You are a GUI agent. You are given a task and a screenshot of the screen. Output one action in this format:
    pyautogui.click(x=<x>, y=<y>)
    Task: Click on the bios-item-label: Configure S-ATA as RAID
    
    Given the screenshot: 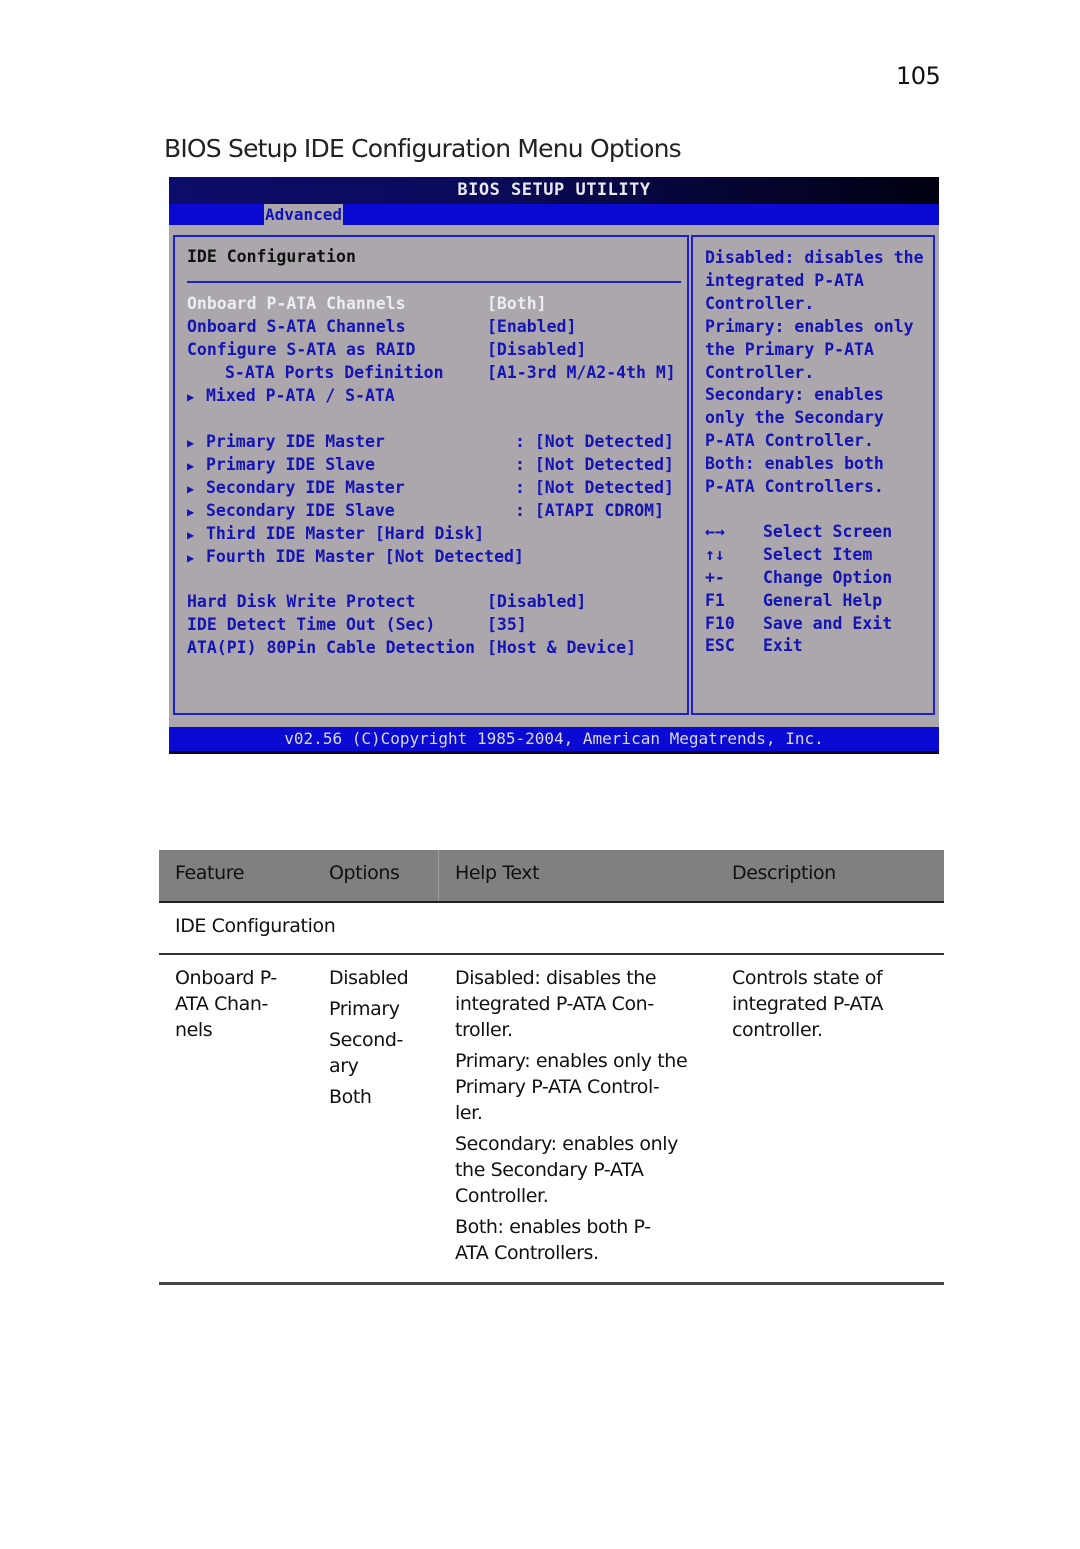 What is the action you would take?
    pyautogui.click(x=301, y=349)
    